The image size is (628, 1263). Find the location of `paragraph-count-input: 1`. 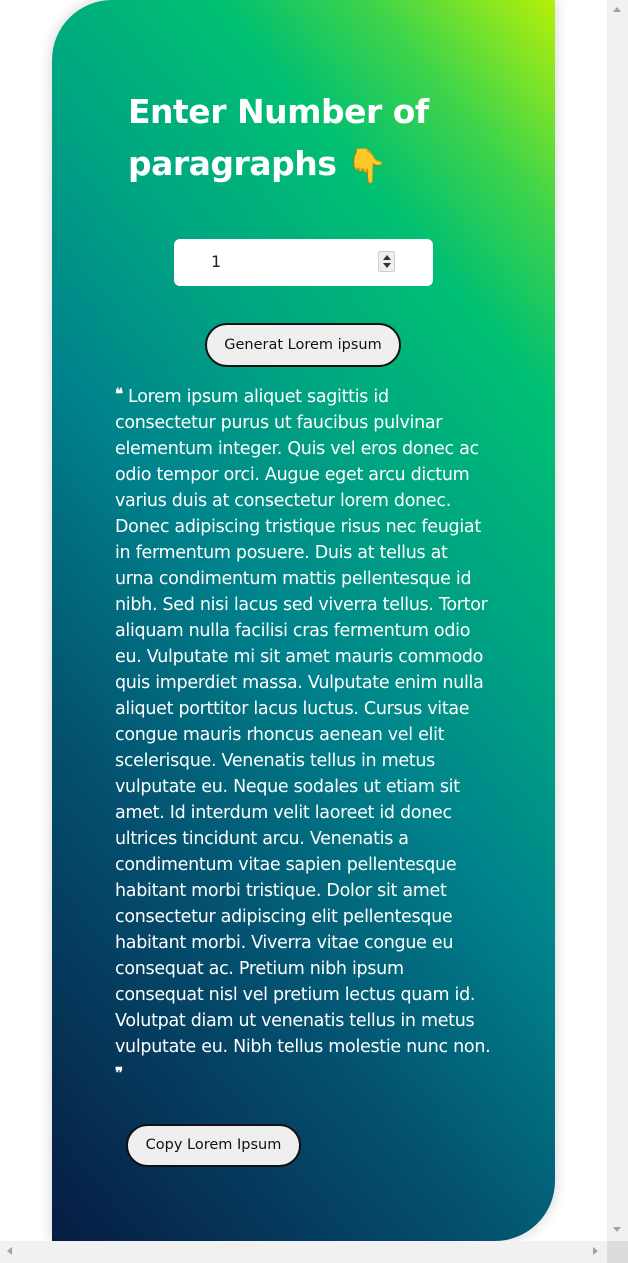

paragraph-count-input: 1 is located at coordinates (303, 262).